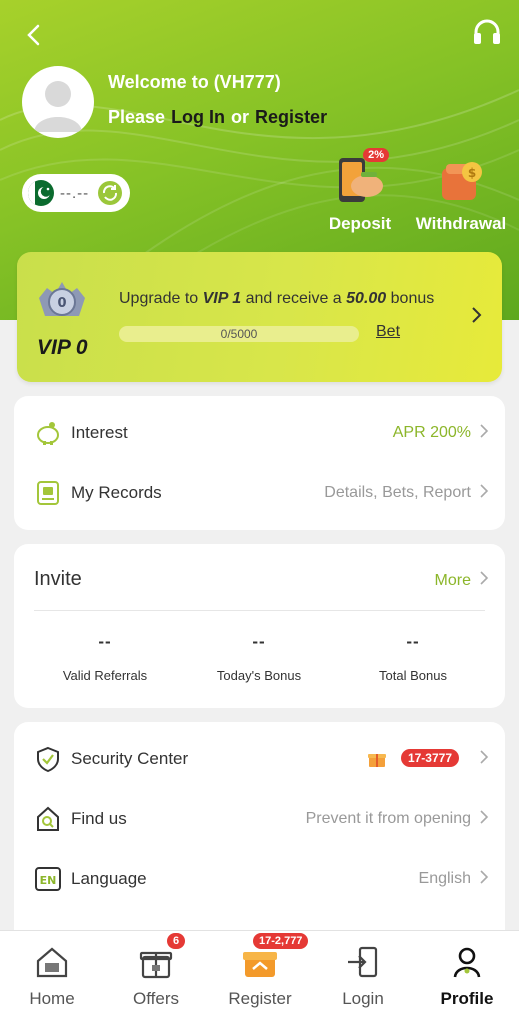 This screenshot has width=519, height=1024. What do you see at coordinates (281, 941) in the screenshot?
I see `register-promo-badge: 17-2,777` at bounding box center [281, 941].